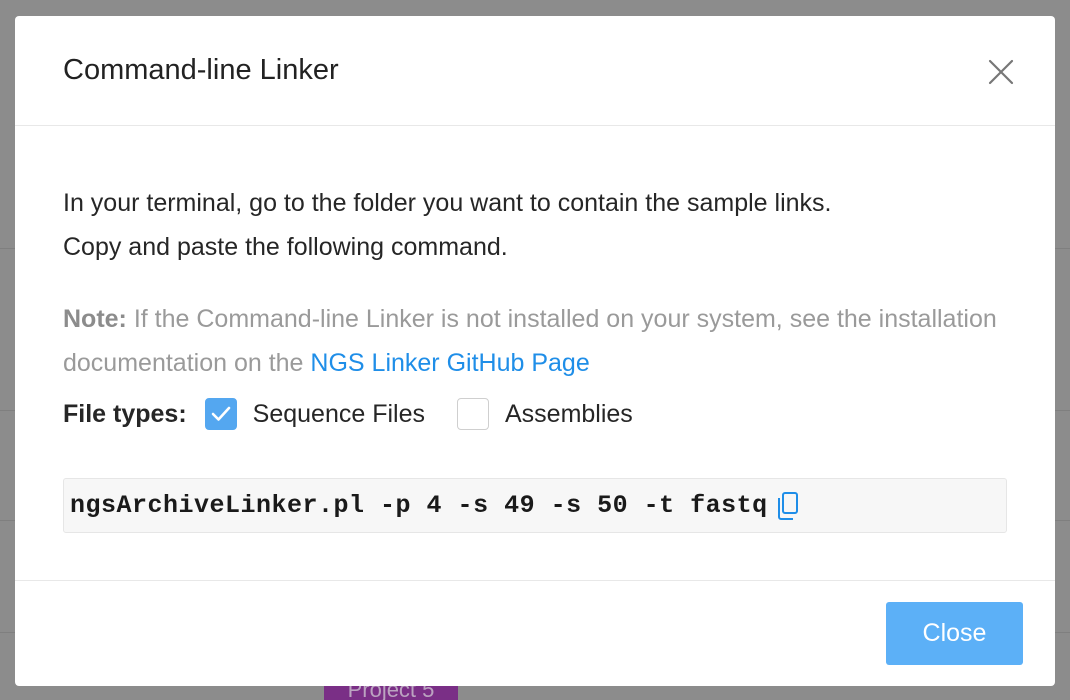  Describe the element at coordinates (285, 247) in the screenshot. I see `instructions-line-2: Copy and paste the following command.` at that location.